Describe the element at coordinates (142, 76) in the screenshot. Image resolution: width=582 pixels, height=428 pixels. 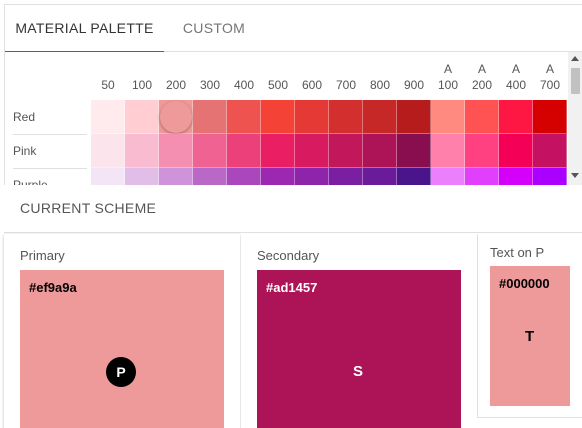
I see `palette-column-header: 100` at that location.